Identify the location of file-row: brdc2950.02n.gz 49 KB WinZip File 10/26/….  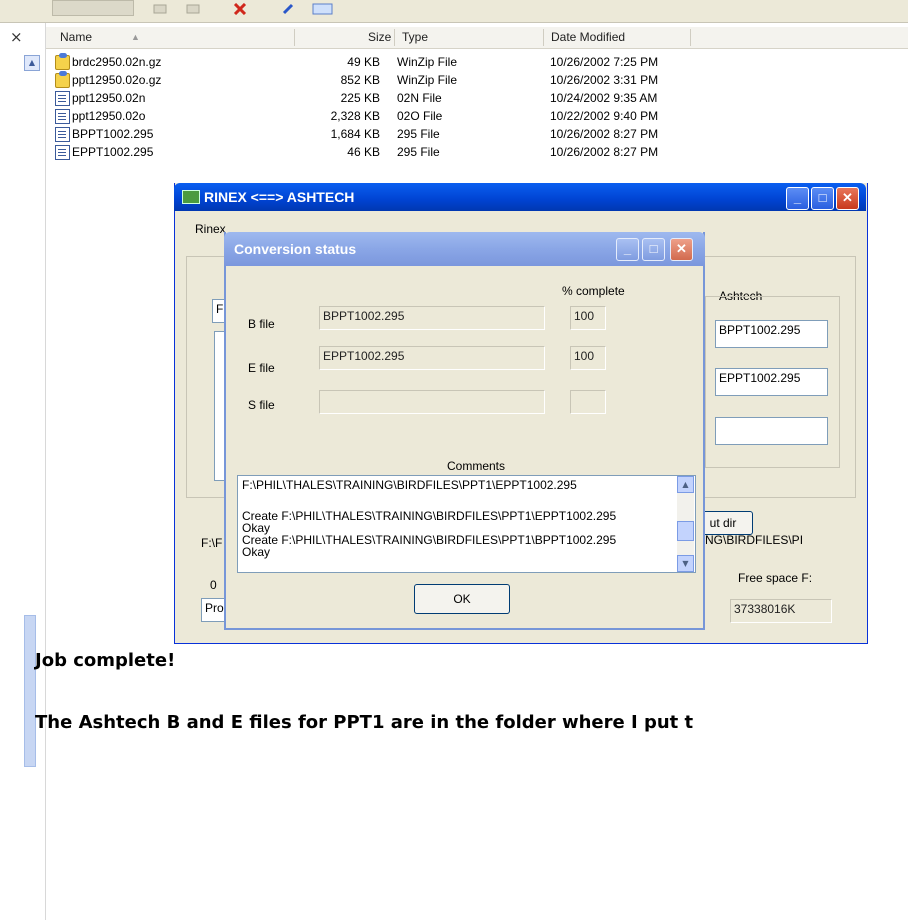
(375, 62).